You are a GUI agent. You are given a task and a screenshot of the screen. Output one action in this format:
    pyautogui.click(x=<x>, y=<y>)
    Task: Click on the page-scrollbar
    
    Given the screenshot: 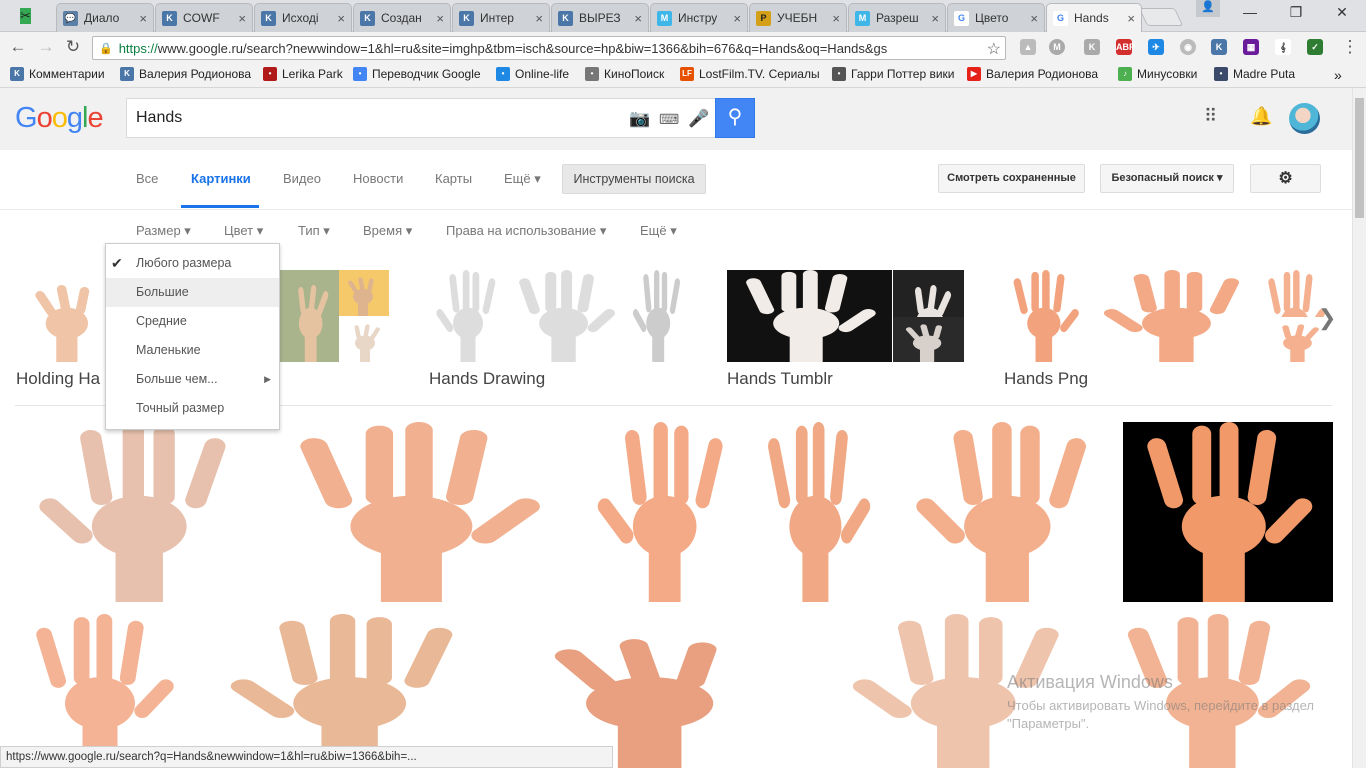 What is the action you would take?
    pyautogui.click(x=1359, y=428)
    